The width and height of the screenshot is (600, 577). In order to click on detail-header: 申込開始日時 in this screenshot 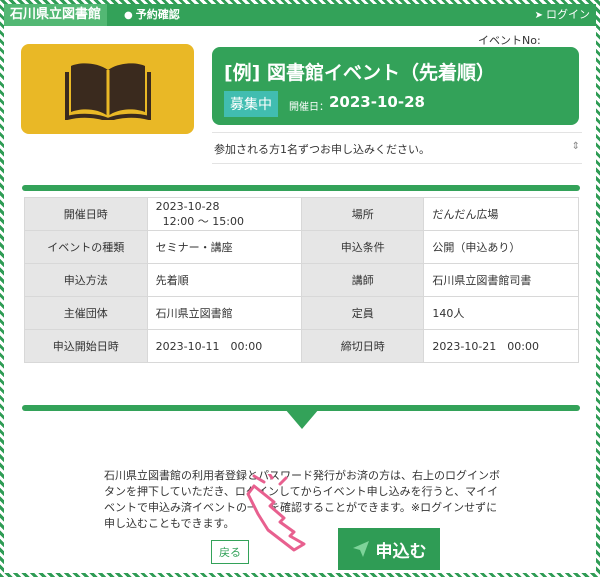, I will do `click(86, 346)`.